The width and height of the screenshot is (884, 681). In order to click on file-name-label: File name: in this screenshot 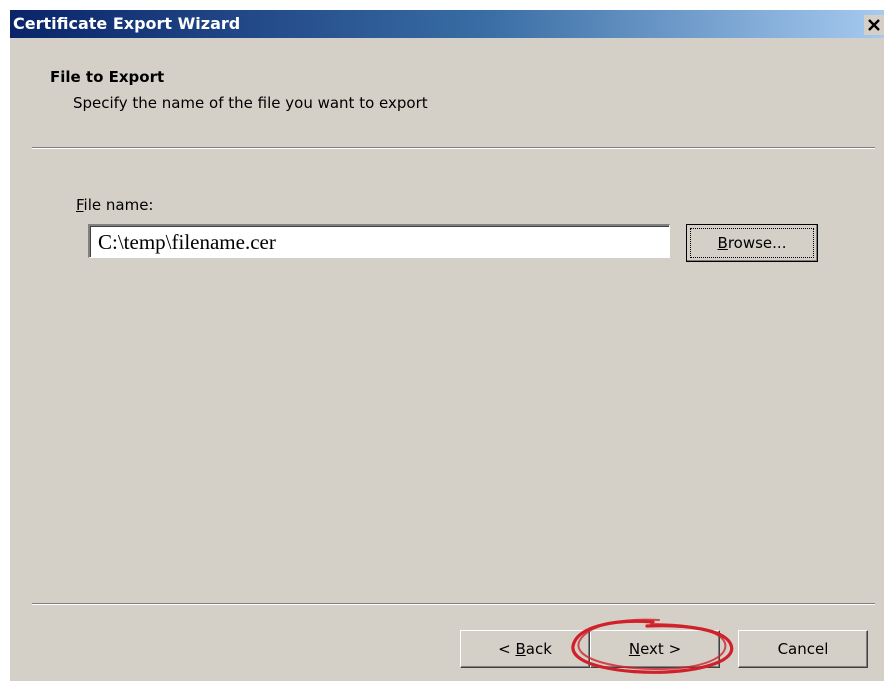, I will do `click(114, 205)`.